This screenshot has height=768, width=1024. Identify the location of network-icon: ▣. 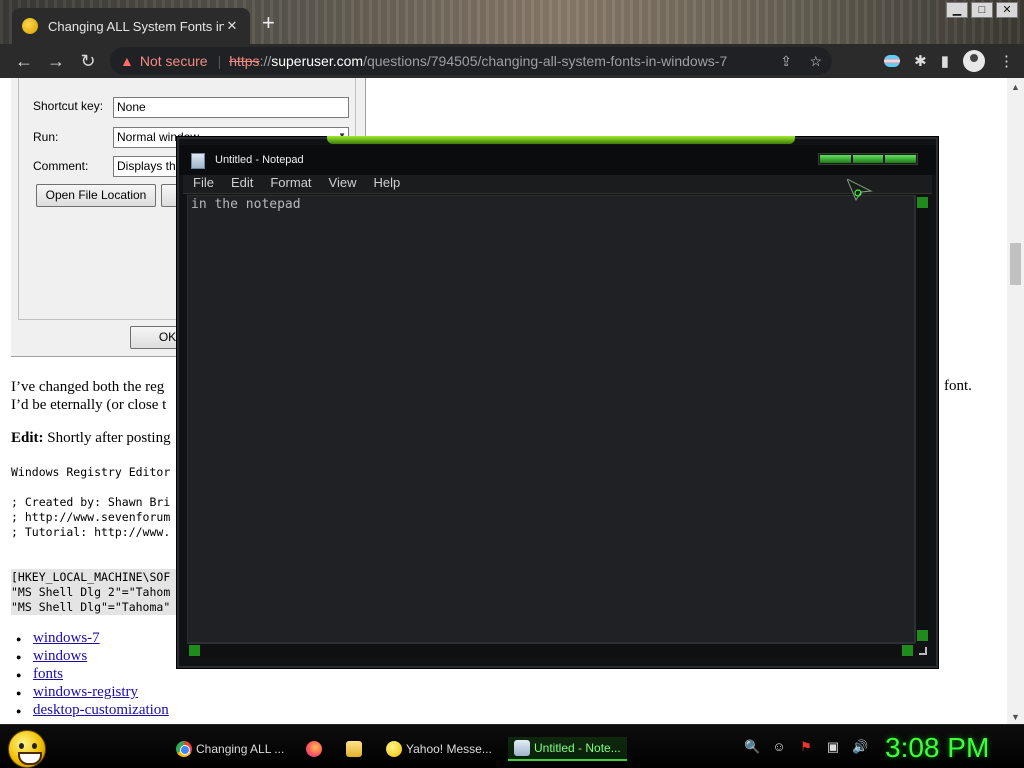
(833, 747).